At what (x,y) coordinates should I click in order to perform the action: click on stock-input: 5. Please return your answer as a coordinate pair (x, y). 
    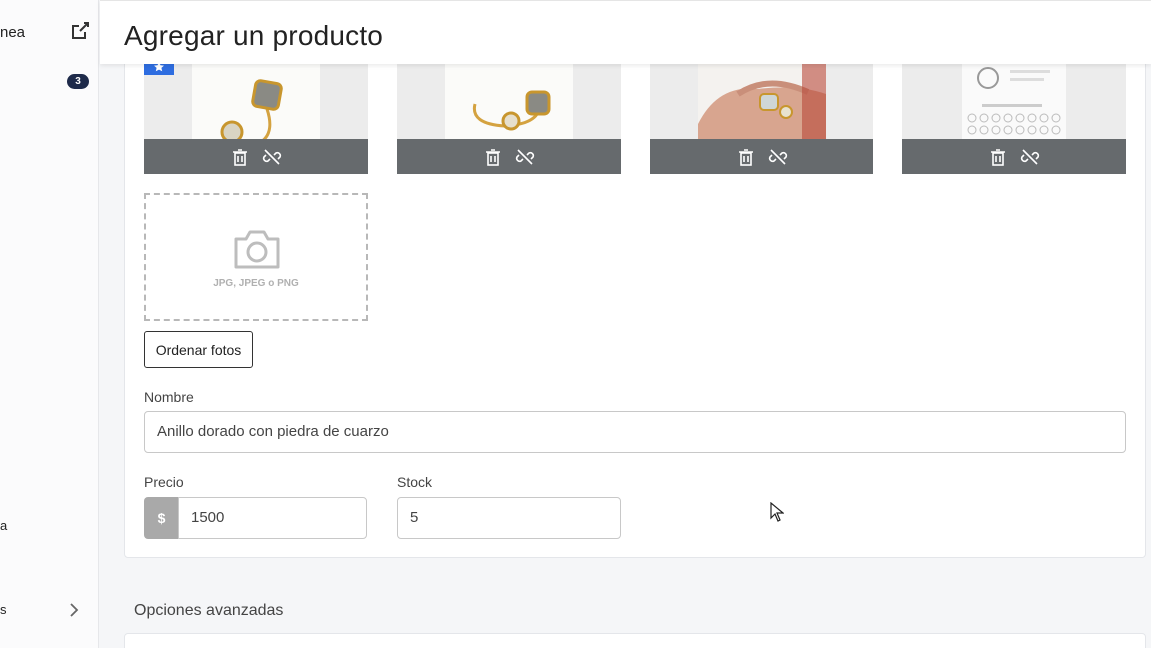
    Looking at the image, I should click on (509, 518).